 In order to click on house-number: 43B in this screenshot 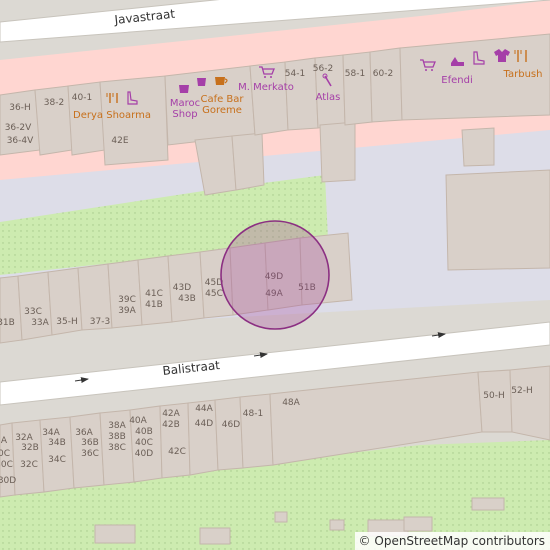, I will do `click(187, 299)`.